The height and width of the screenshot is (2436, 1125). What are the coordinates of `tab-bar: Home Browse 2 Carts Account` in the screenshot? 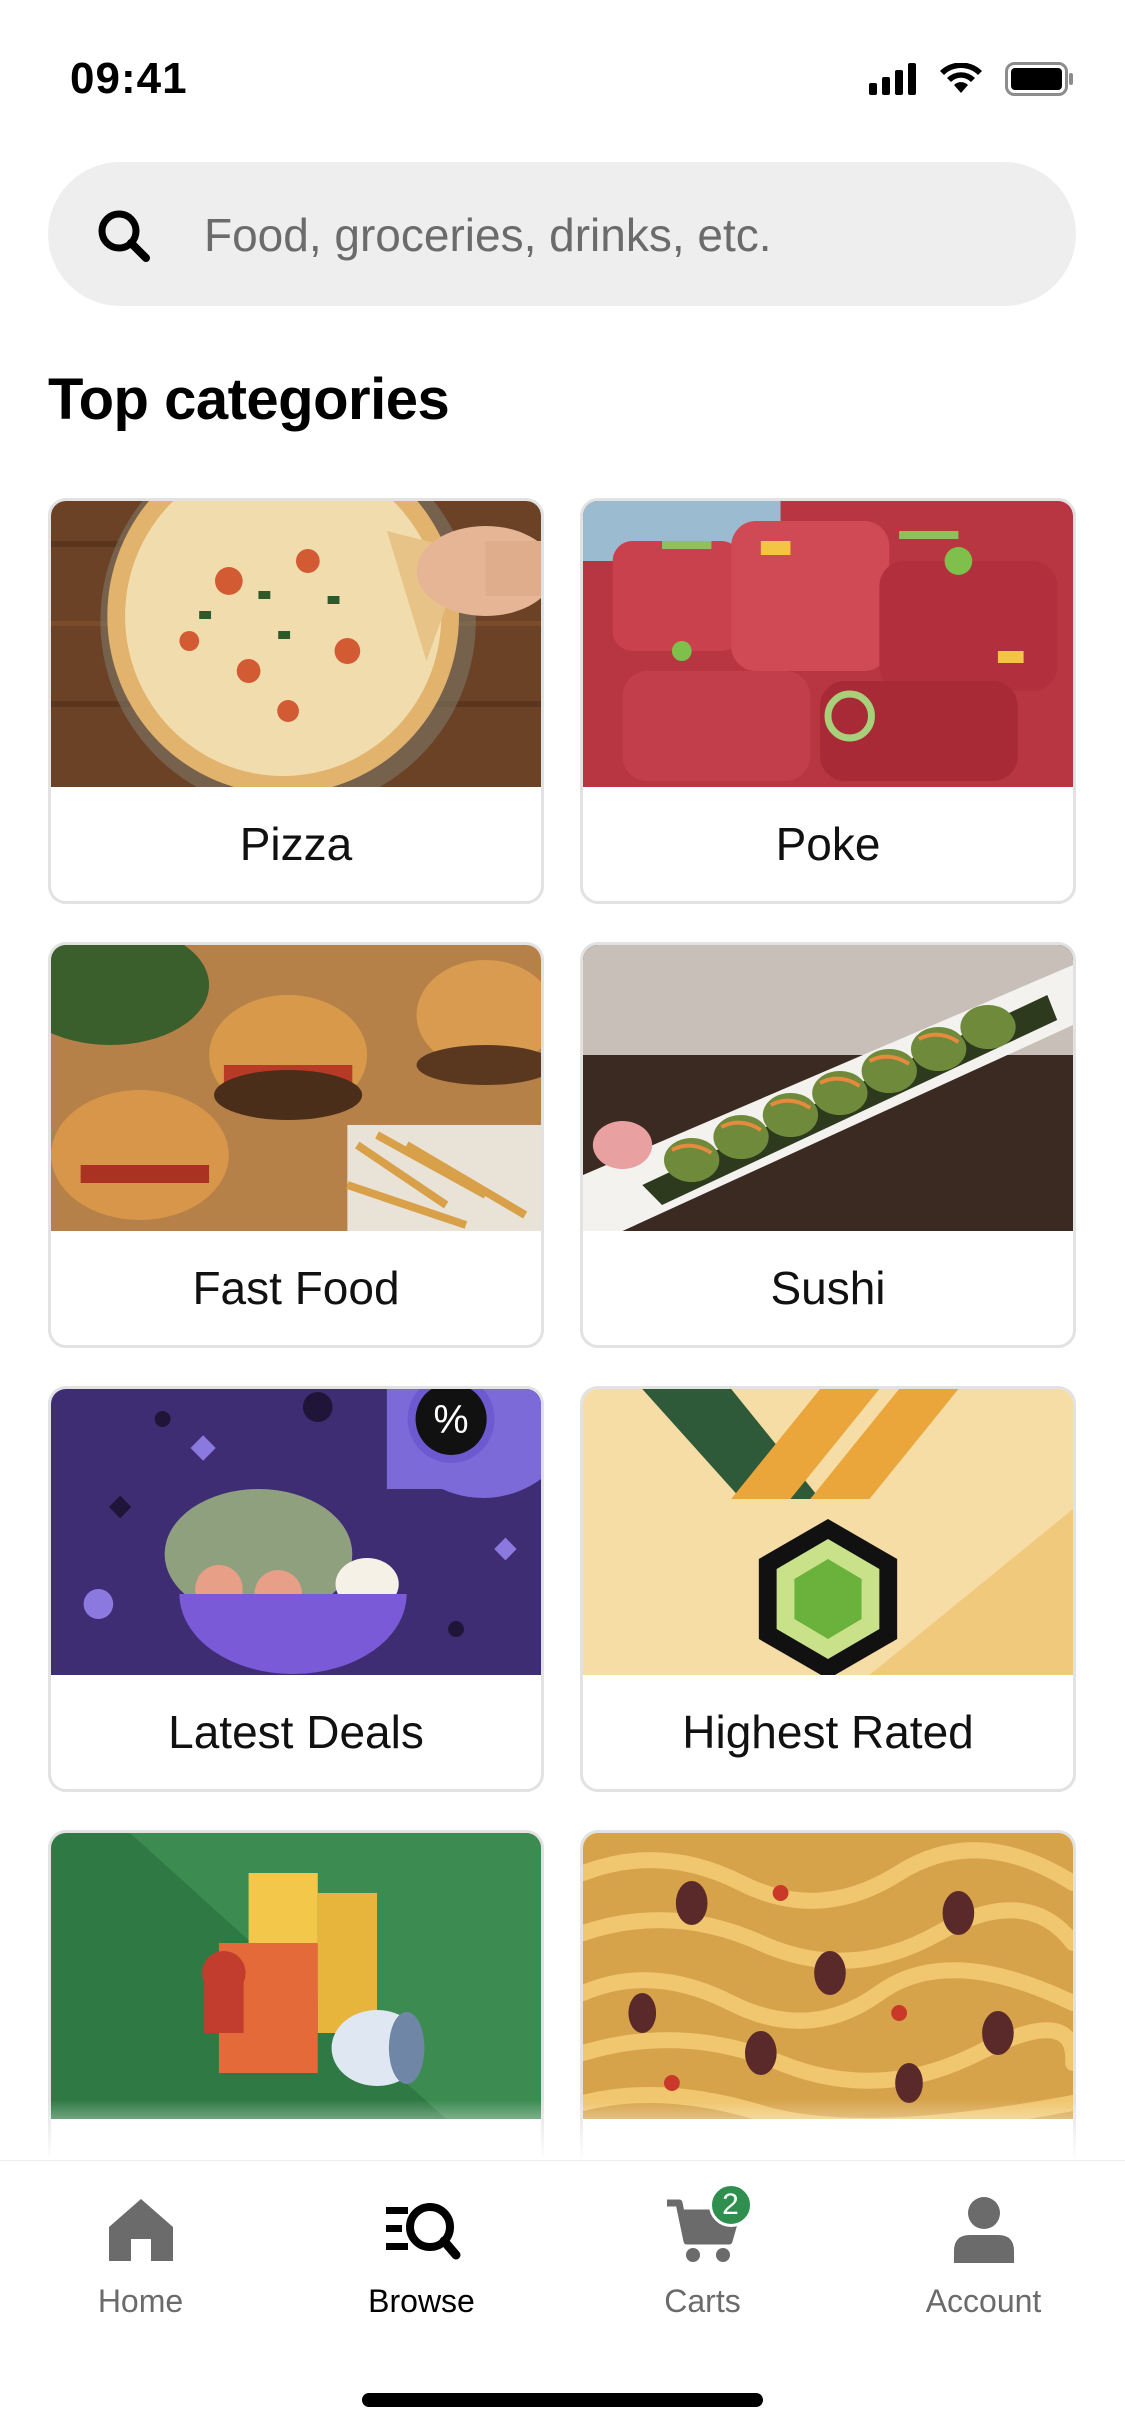 It's located at (562, 2298).